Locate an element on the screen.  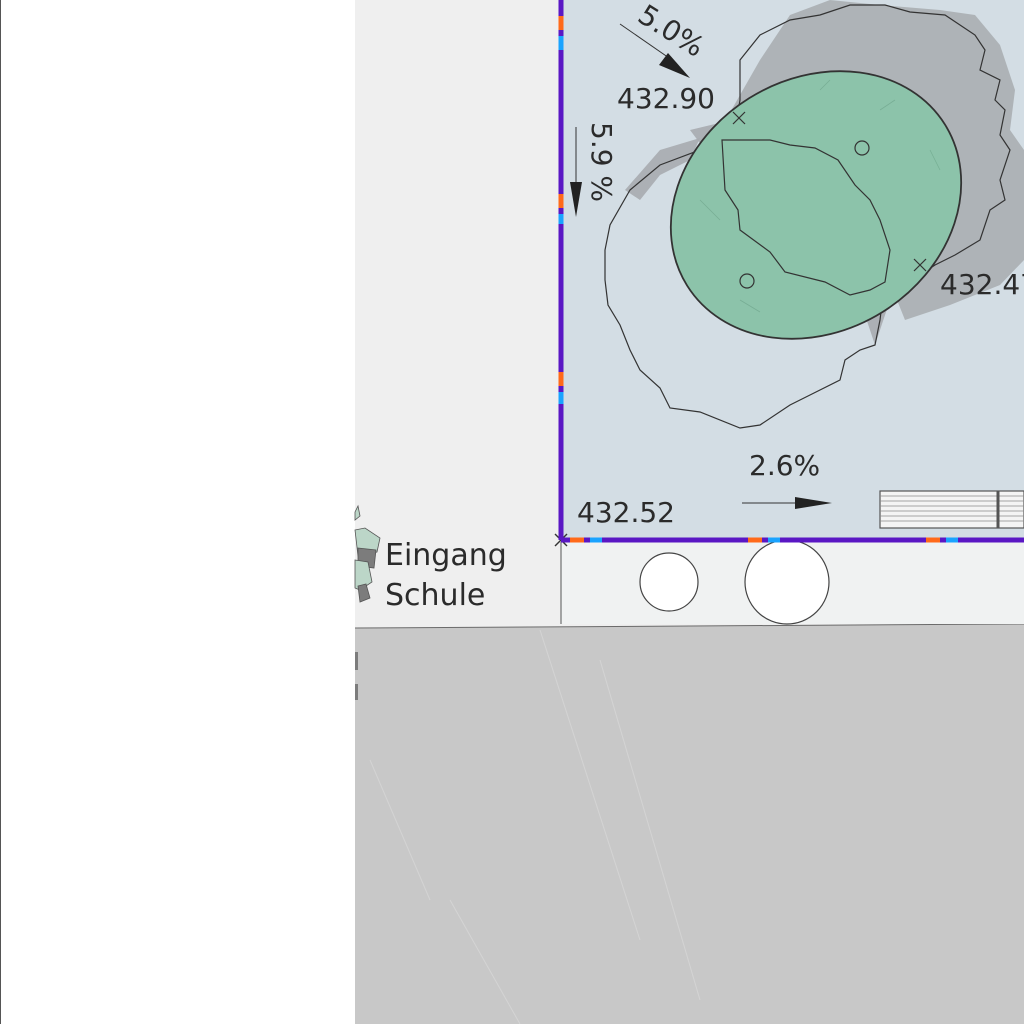
tree-pit-large is located at coordinates (787, 582).